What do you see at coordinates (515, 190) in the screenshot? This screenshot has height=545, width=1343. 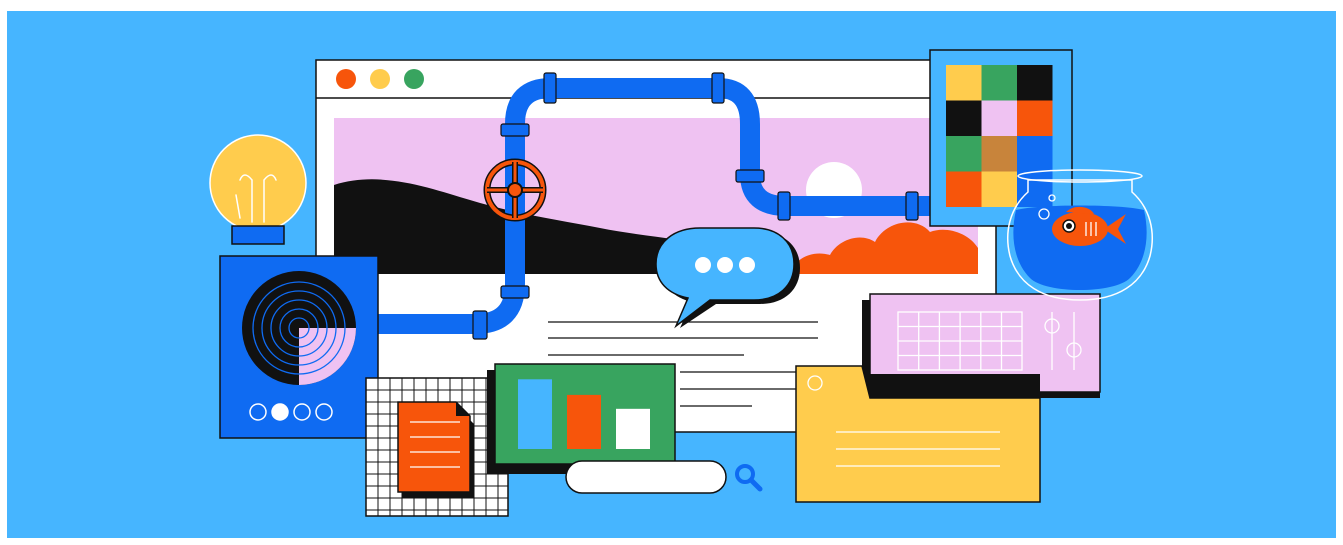 I see `valve-wheel-icon` at bounding box center [515, 190].